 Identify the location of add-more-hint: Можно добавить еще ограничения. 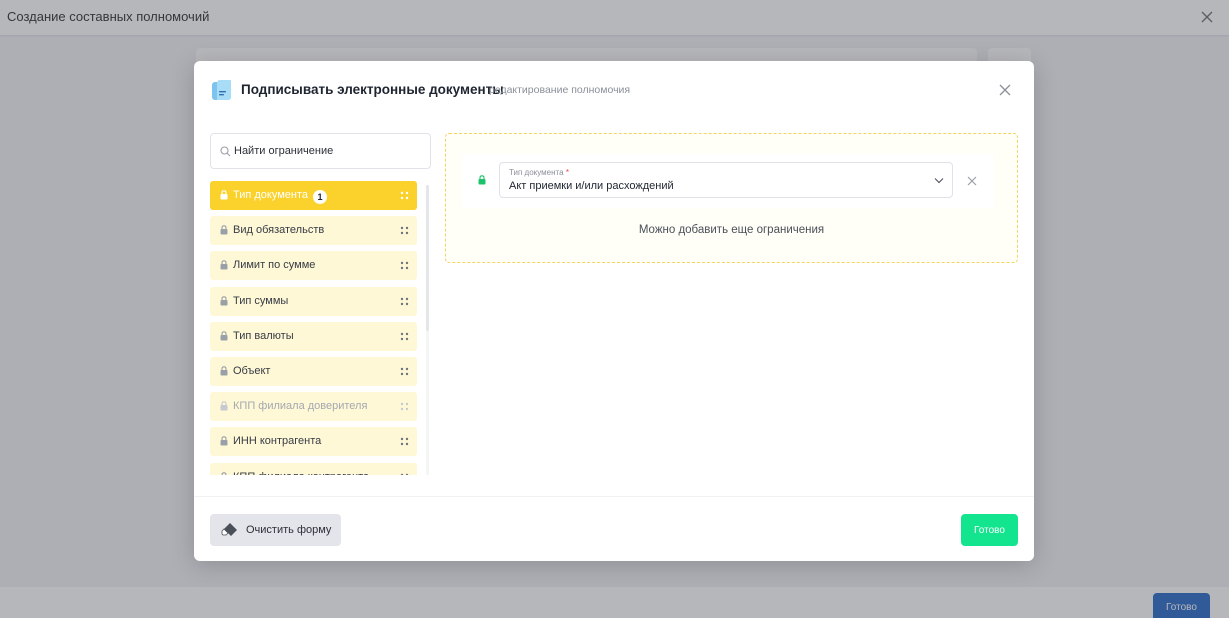
(731, 230).